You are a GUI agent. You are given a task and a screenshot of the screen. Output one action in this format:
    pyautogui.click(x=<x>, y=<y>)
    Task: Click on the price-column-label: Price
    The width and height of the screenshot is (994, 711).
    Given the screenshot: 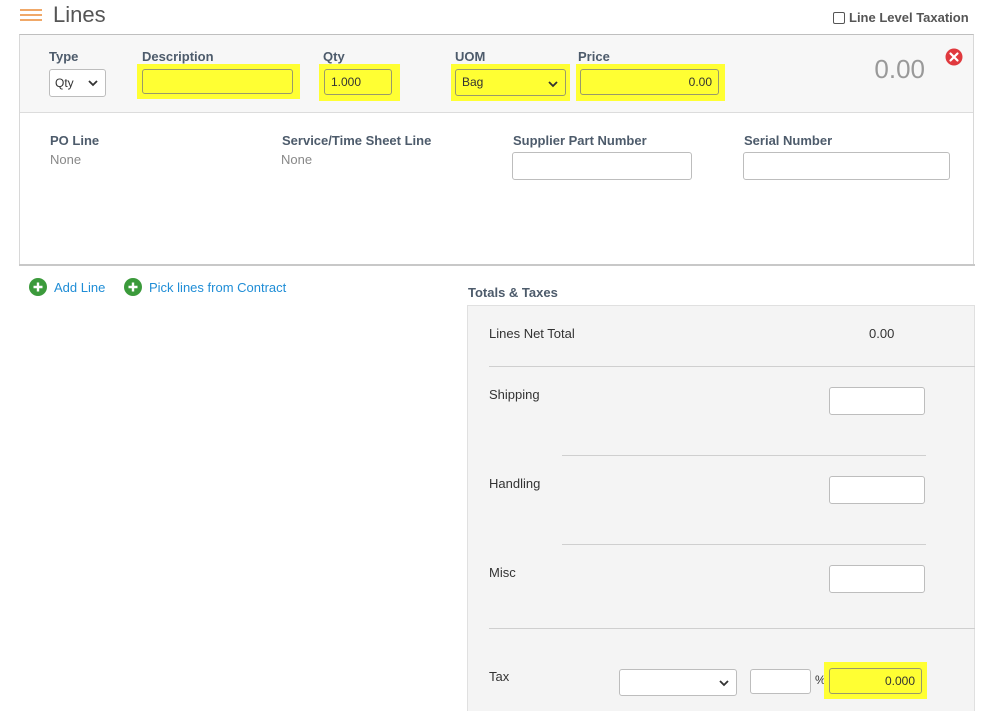 What is the action you would take?
    pyautogui.click(x=594, y=56)
    